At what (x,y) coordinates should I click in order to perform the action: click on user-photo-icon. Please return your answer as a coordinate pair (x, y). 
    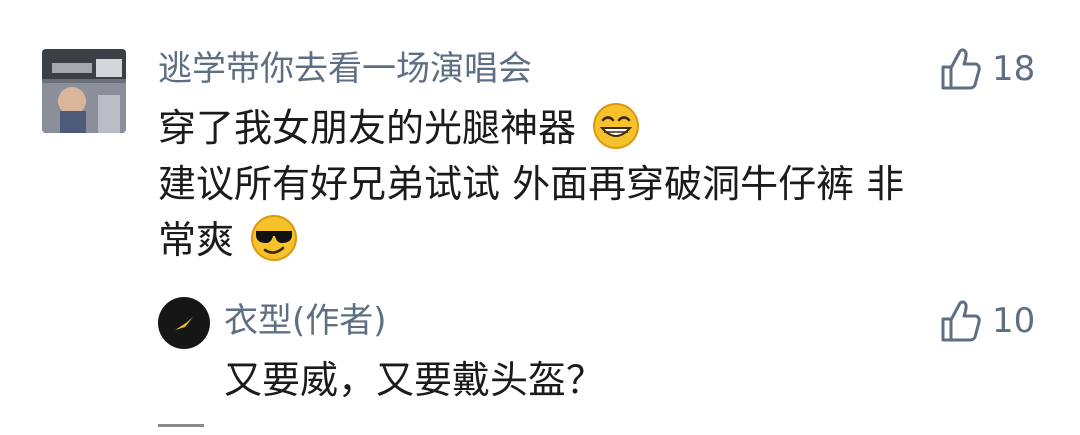
    Looking at the image, I should click on (84, 91).